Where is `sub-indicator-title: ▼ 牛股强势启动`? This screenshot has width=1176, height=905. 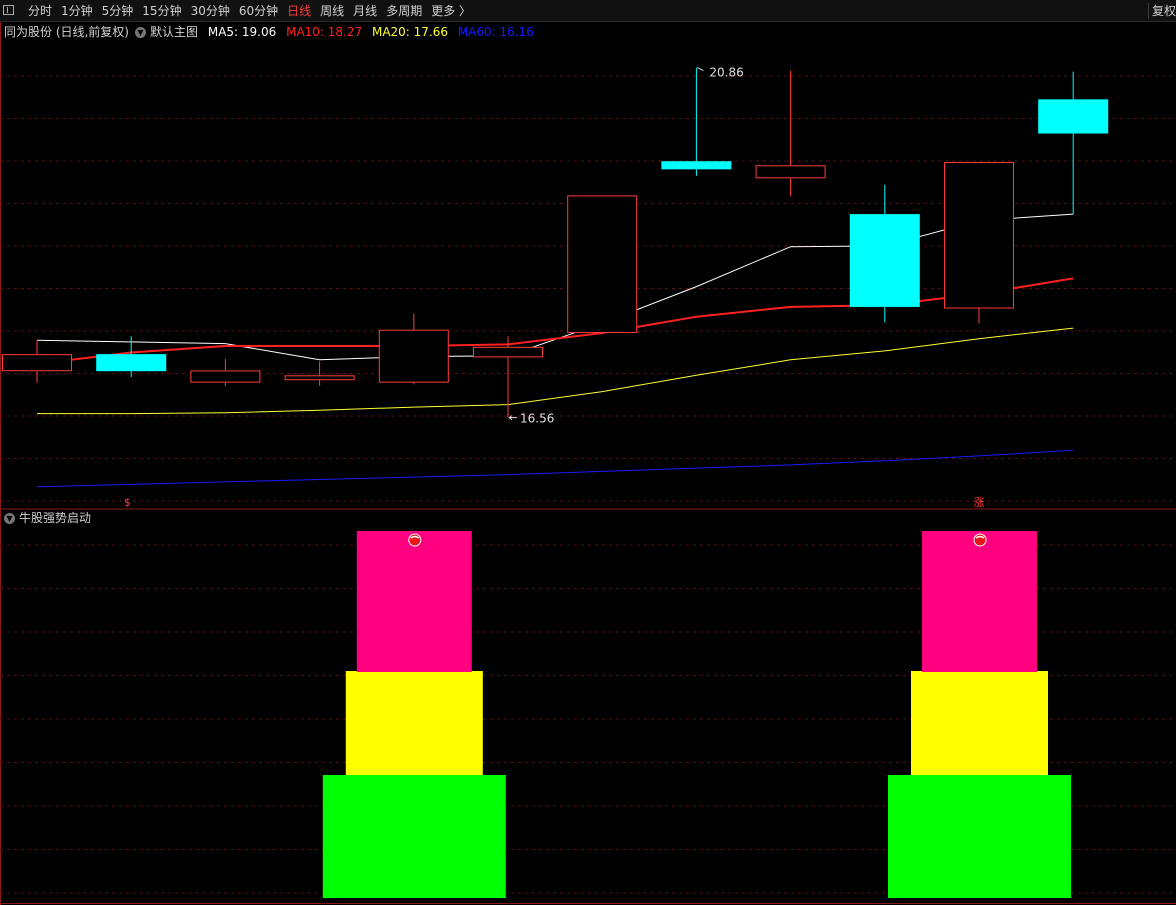 sub-indicator-title: ▼ 牛股强势启动 is located at coordinates (47, 518).